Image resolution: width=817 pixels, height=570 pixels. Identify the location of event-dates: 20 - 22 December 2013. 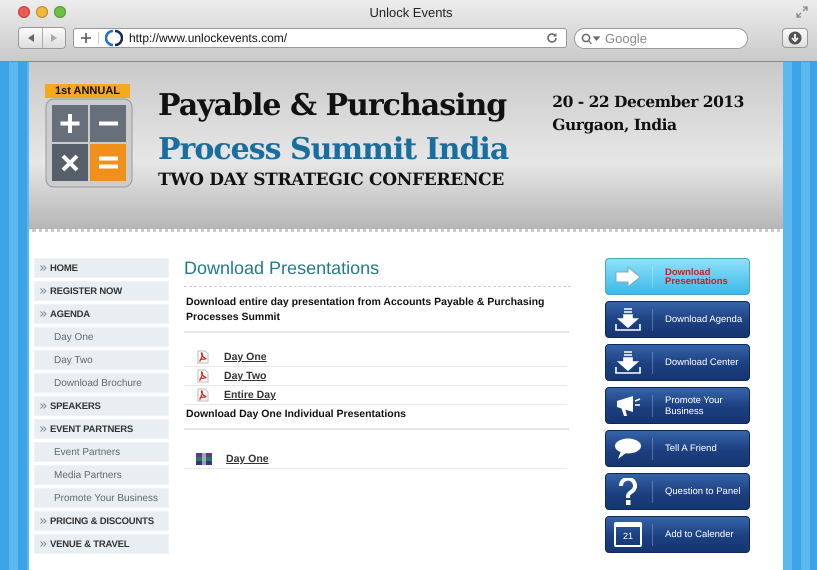
(648, 102).